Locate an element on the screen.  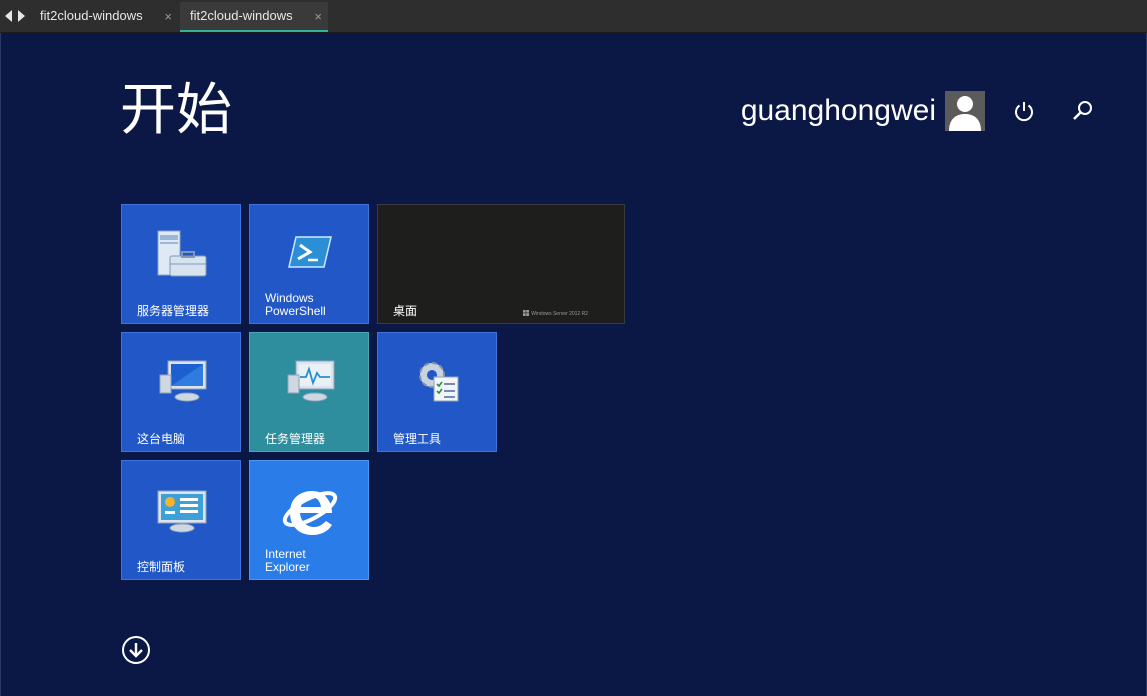
all-apps-down-arrow-icon is located at coordinates (136, 650).